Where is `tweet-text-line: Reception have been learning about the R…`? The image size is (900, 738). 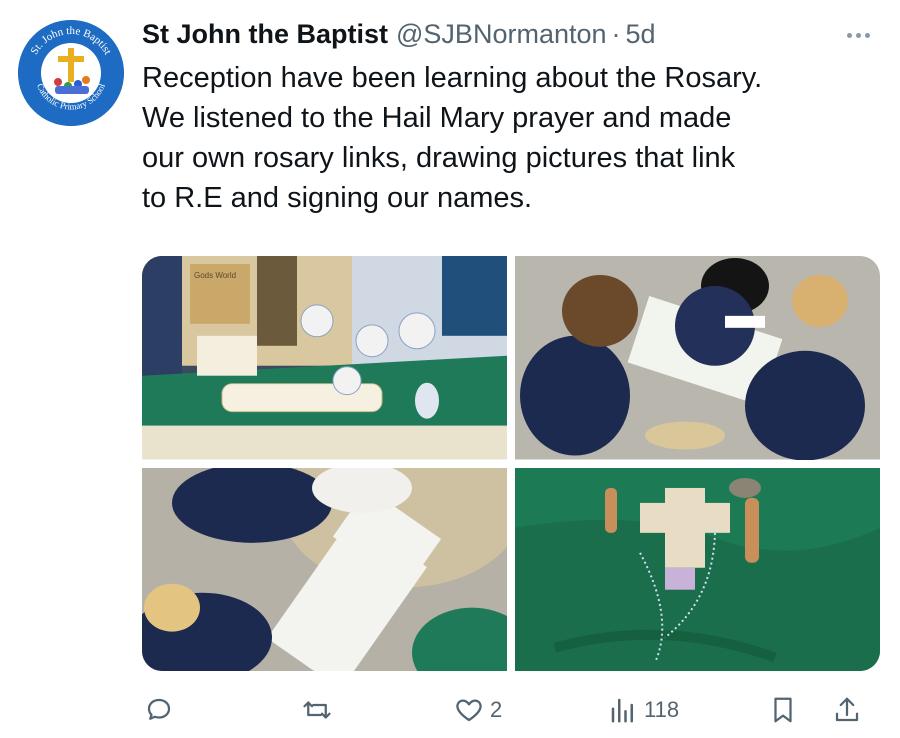 tweet-text-line: Reception have been learning about the R… is located at coordinates (452, 78).